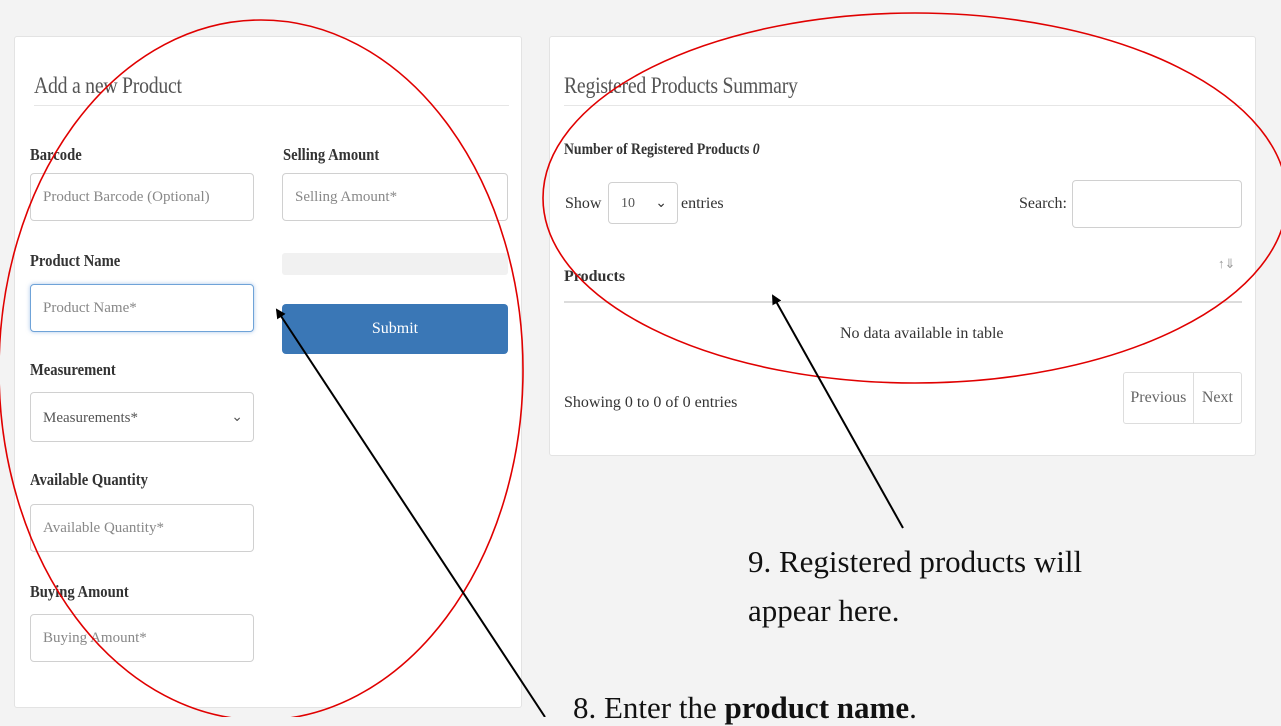 This screenshot has width=1281, height=726. Describe the element at coordinates (142, 308) in the screenshot. I see `product-name-input` at that location.